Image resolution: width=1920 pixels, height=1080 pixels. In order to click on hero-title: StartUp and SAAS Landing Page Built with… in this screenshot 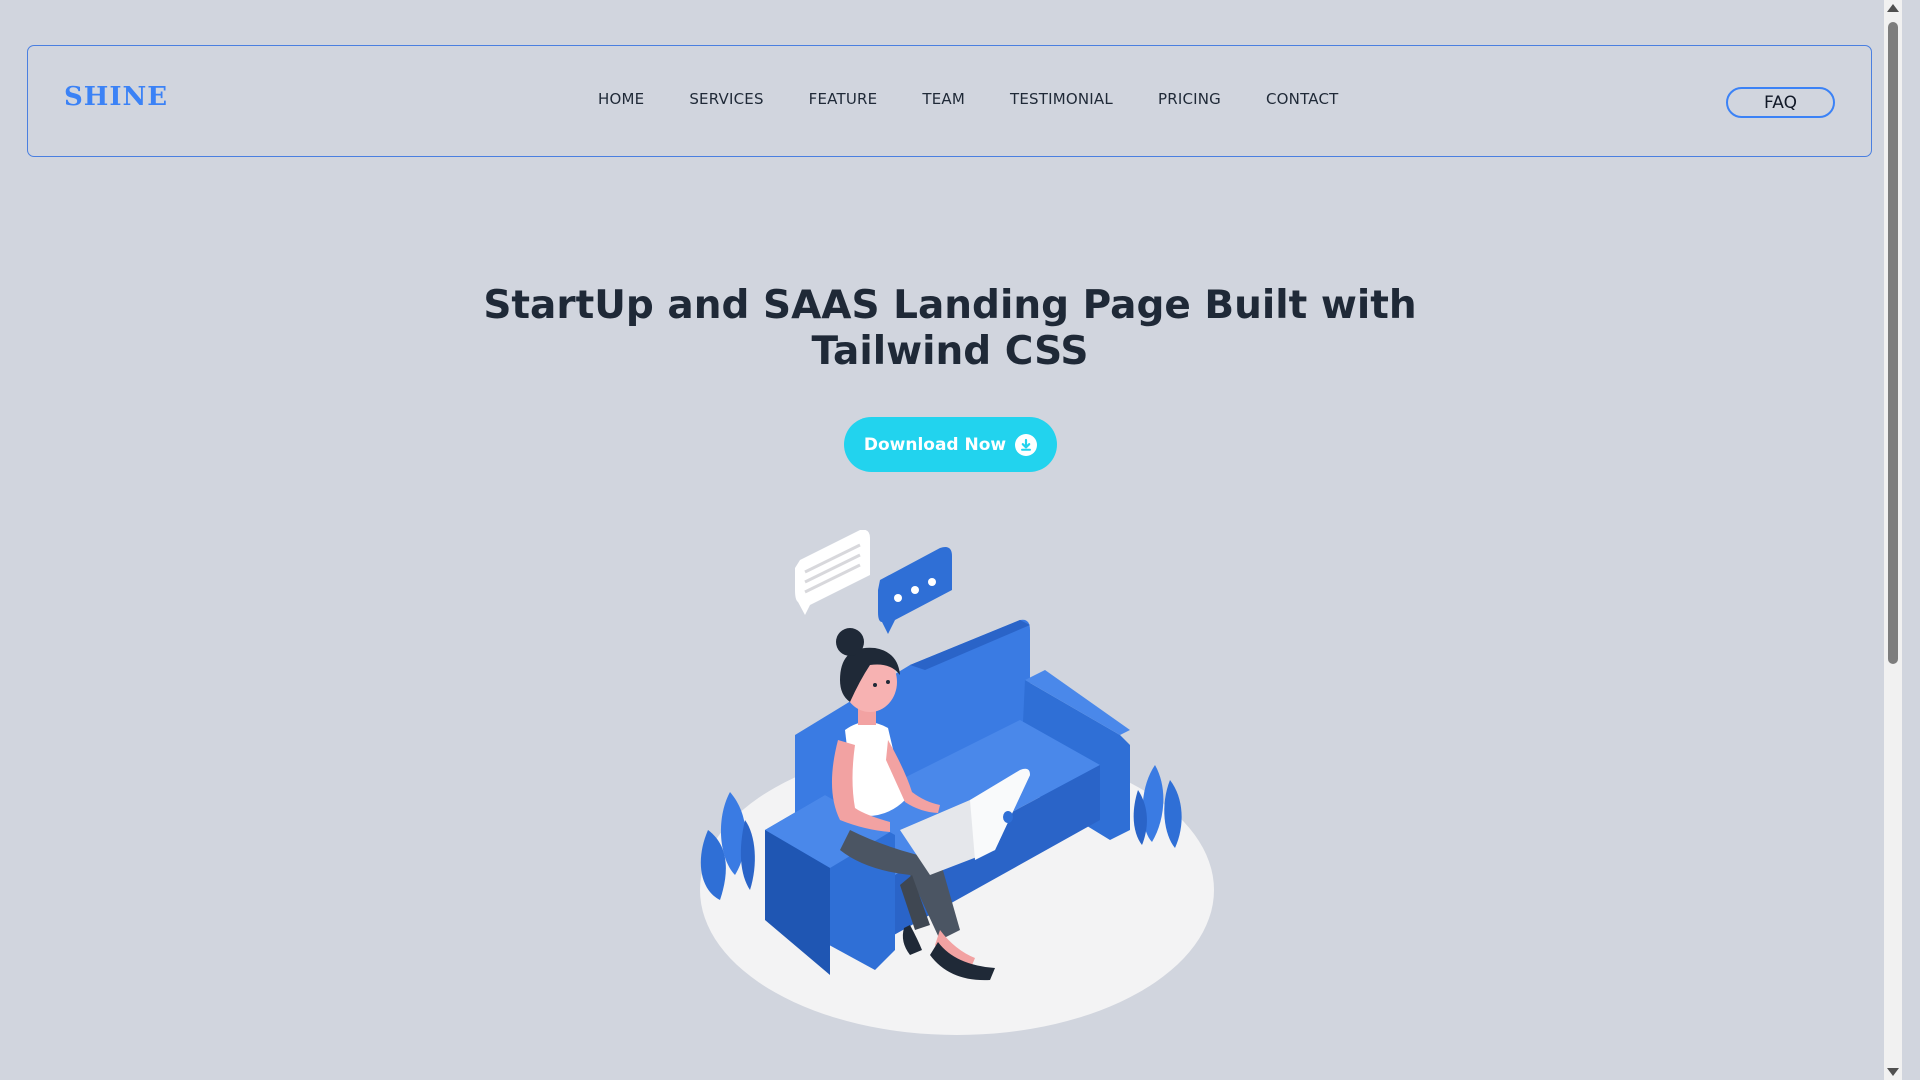, I will do `click(950, 328)`.